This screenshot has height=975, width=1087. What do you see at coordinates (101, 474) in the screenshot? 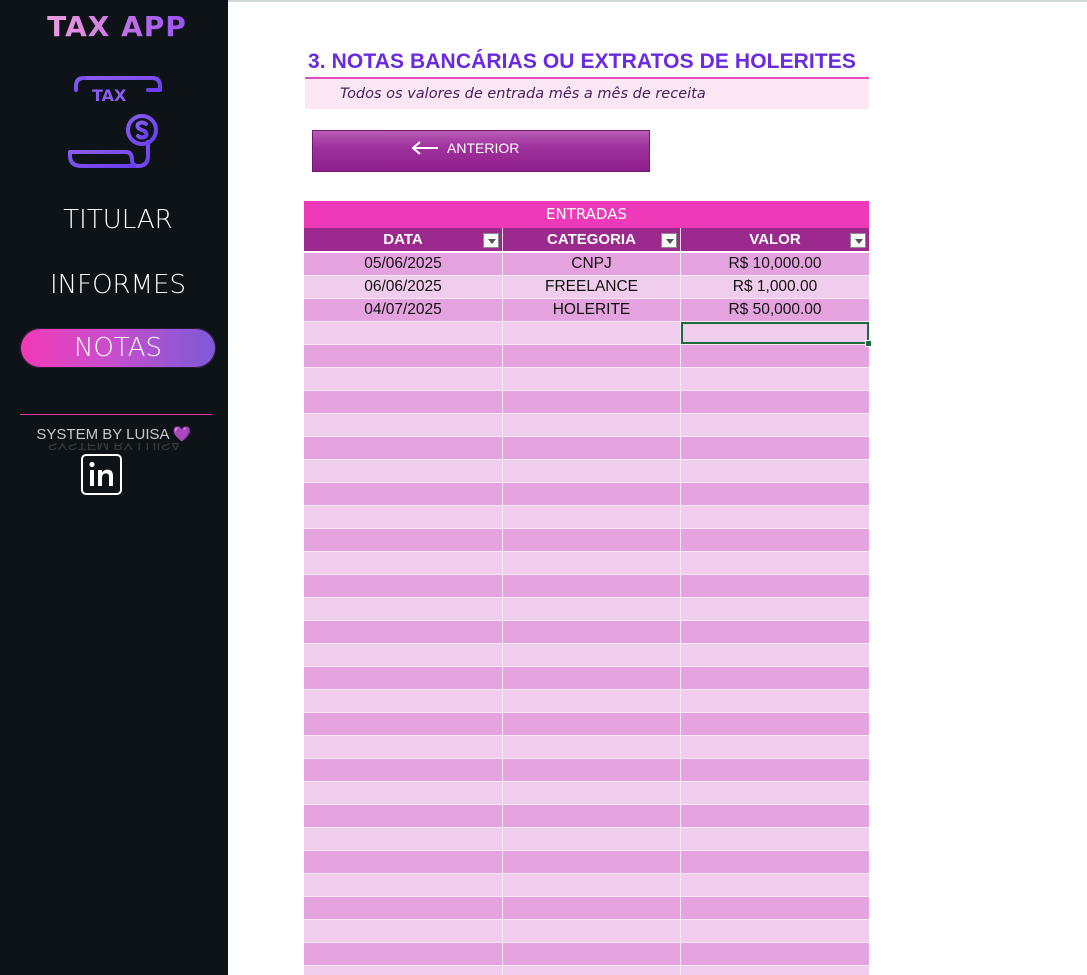
I see `linkedin-icon` at bounding box center [101, 474].